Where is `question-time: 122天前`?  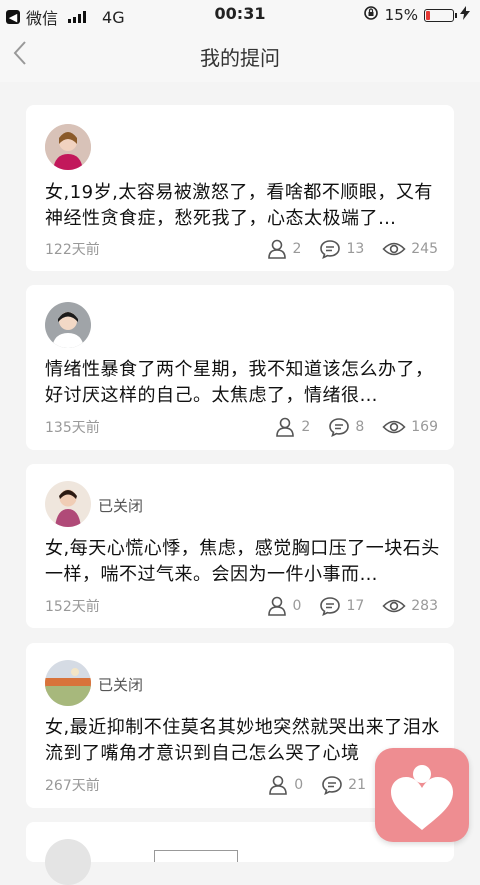
question-time: 122天前 is located at coordinates (72, 250).